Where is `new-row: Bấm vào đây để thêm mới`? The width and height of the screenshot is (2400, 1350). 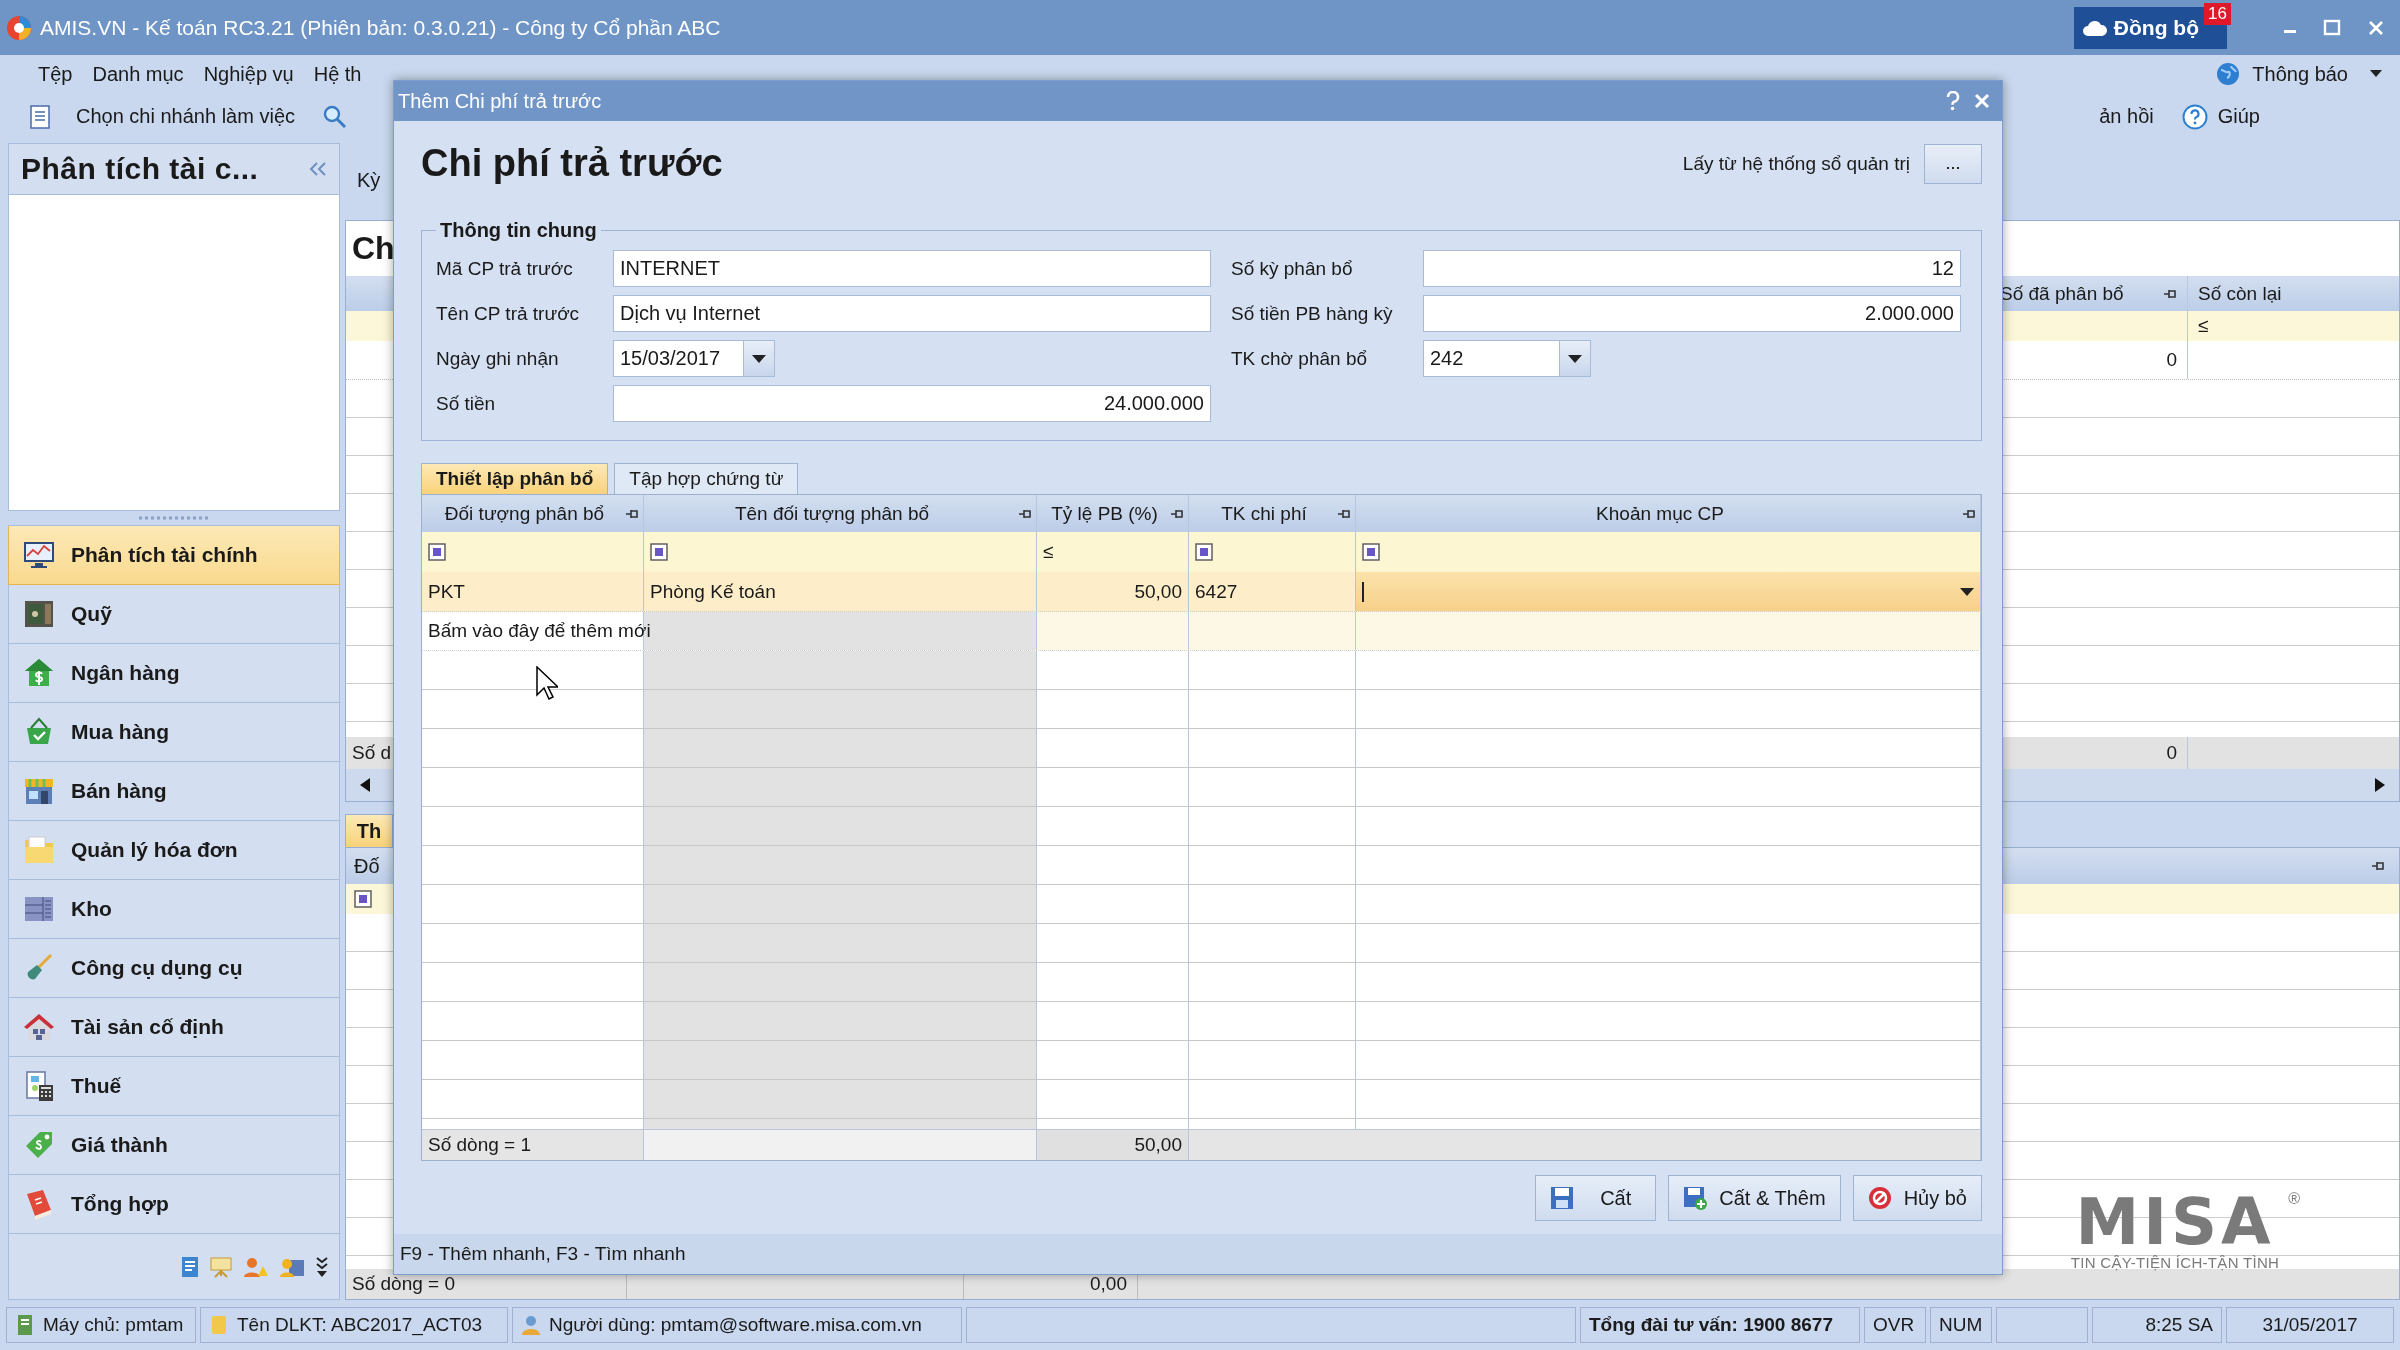 new-row: Bấm vào đây để thêm mới is located at coordinates (1201, 631).